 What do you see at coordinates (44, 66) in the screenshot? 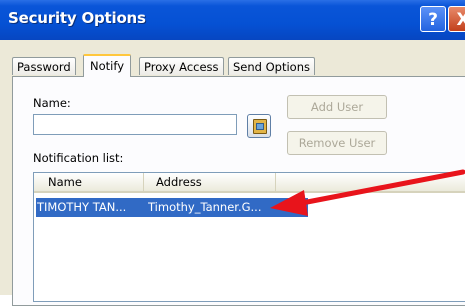
I see `tab-password: Password` at bounding box center [44, 66].